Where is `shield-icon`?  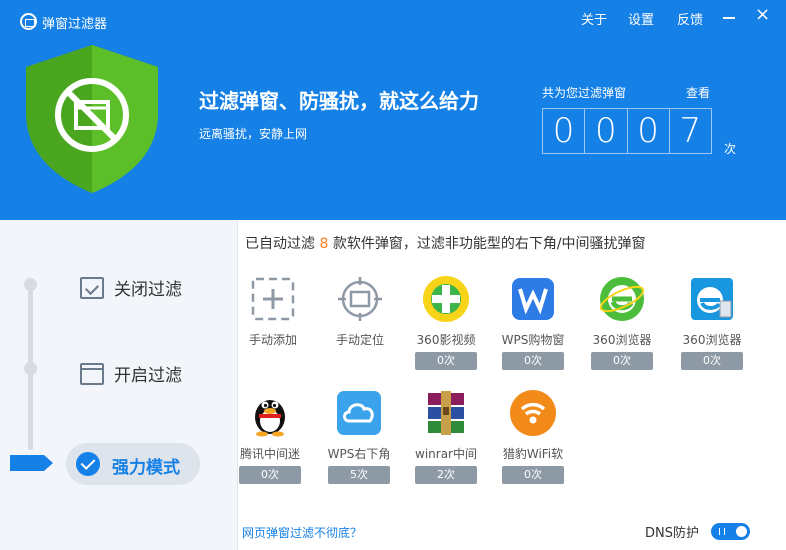 shield-icon is located at coordinates (92, 119).